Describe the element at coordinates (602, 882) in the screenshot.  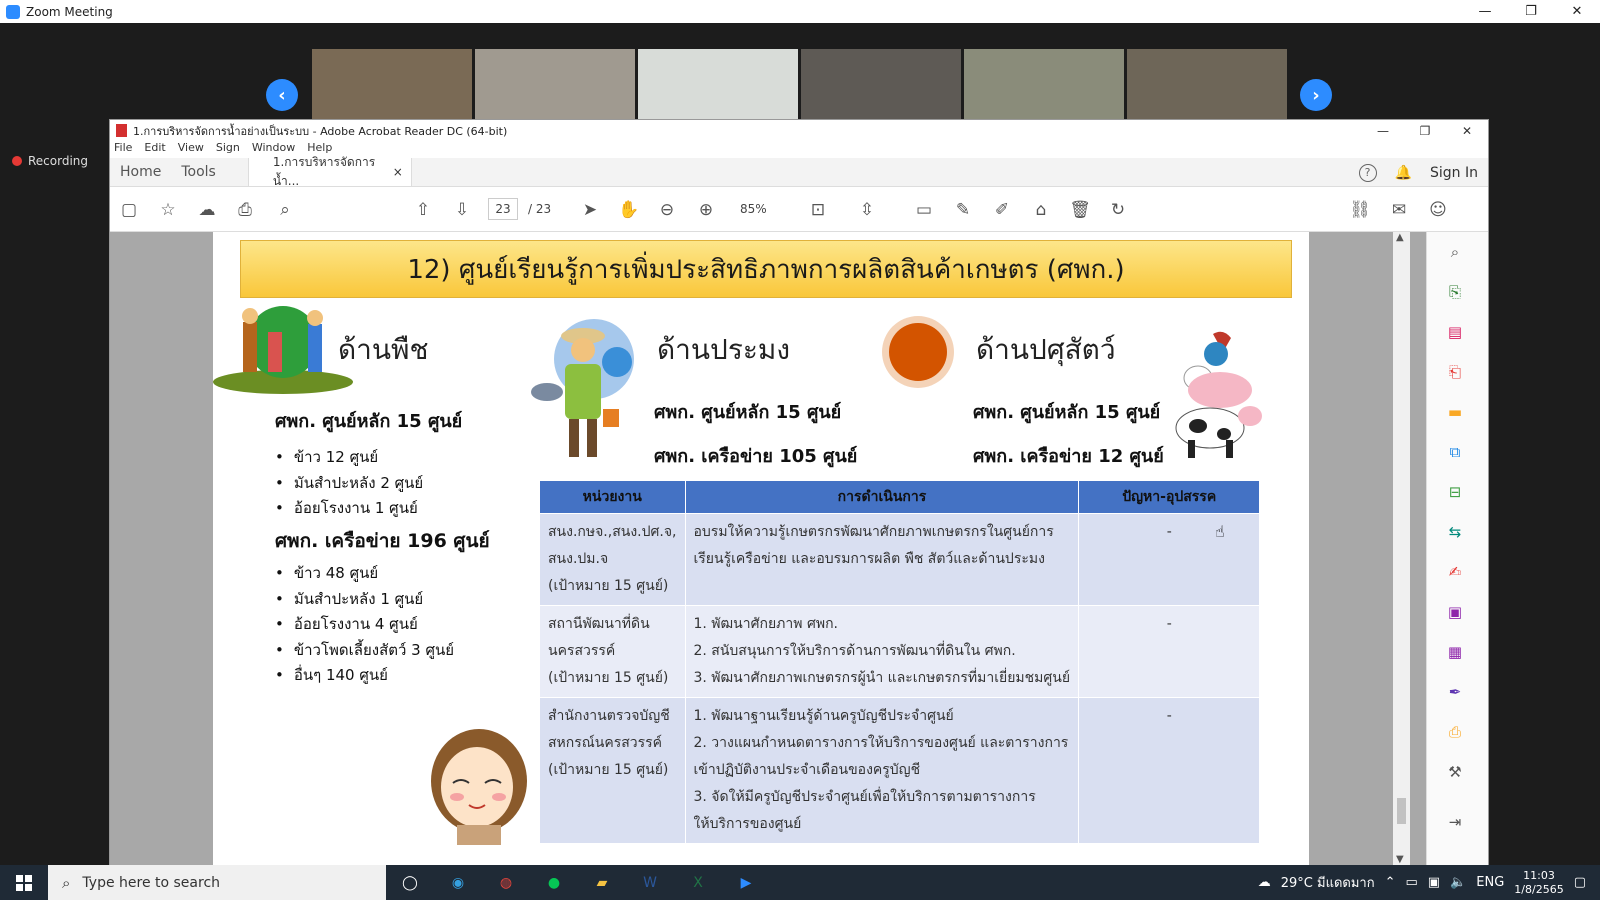
I see `file-explorer-icon: ▰` at that location.